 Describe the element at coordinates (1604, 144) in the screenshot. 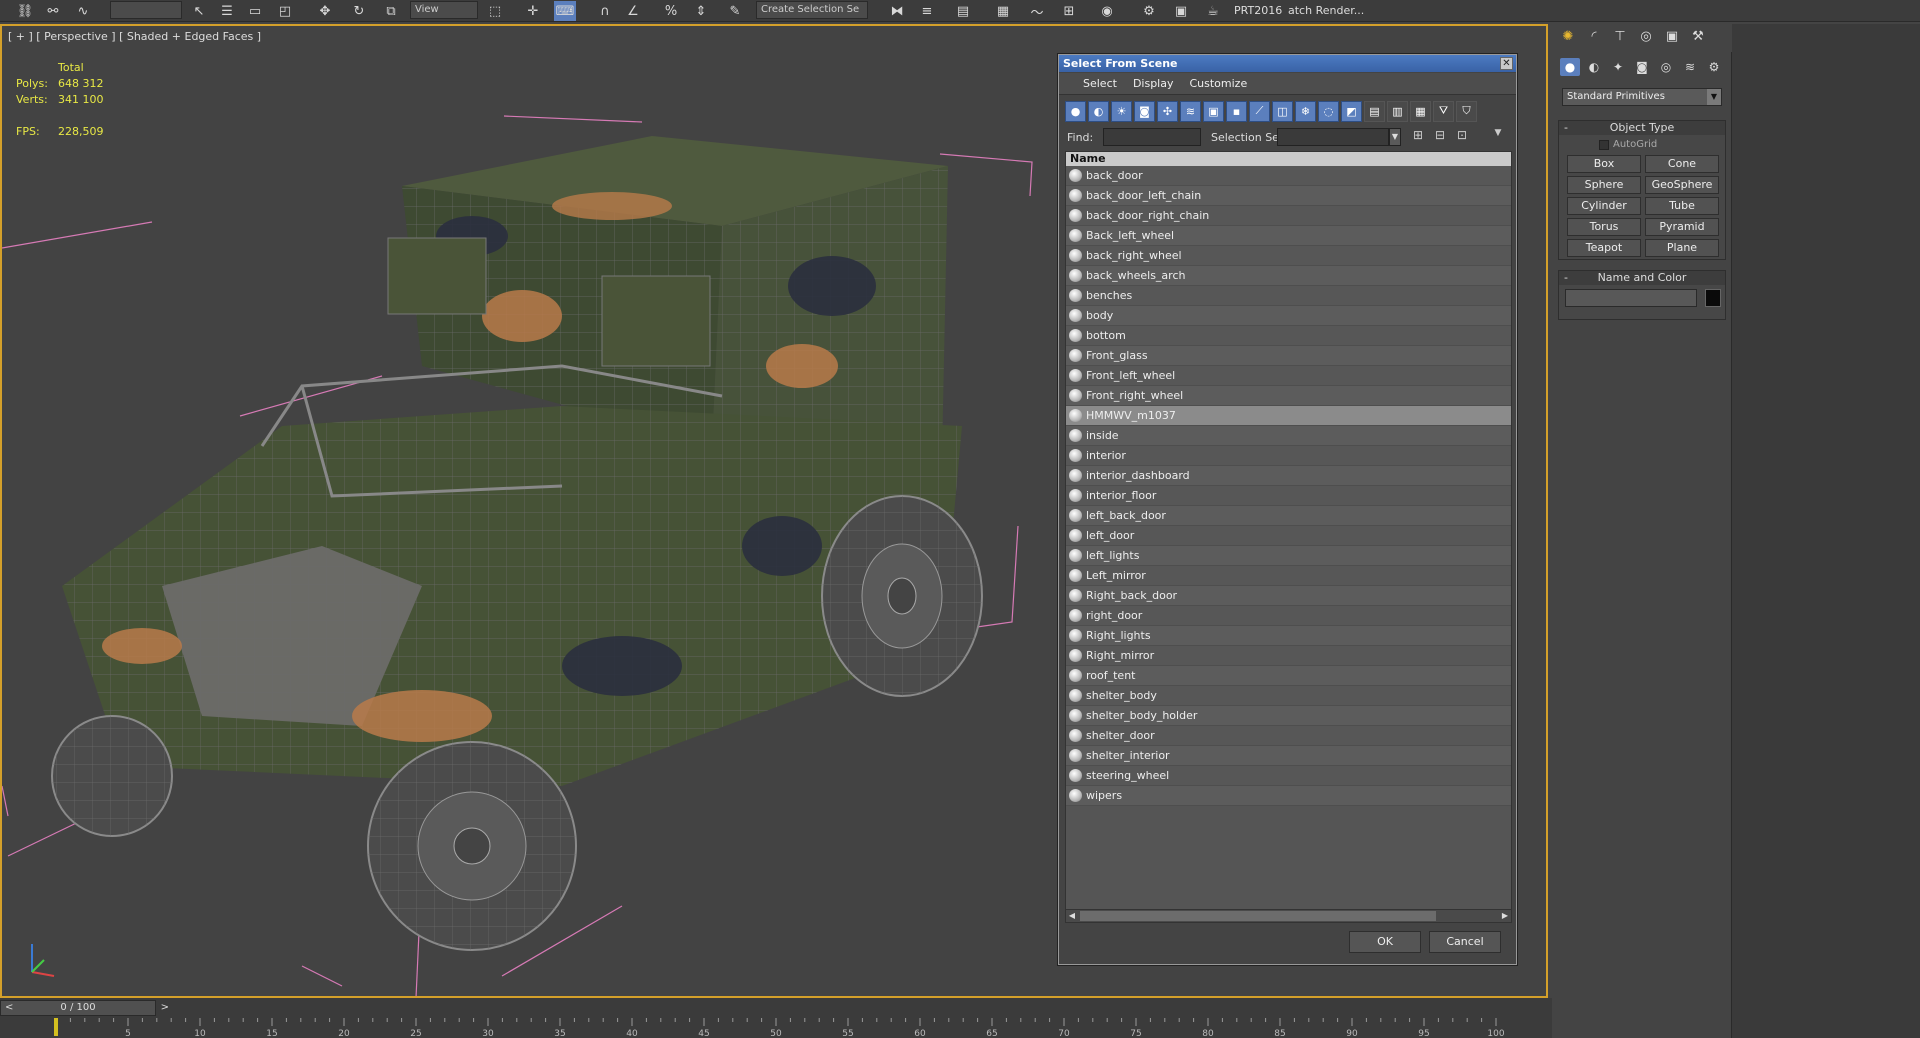

I see `checkbox-icon` at that location.